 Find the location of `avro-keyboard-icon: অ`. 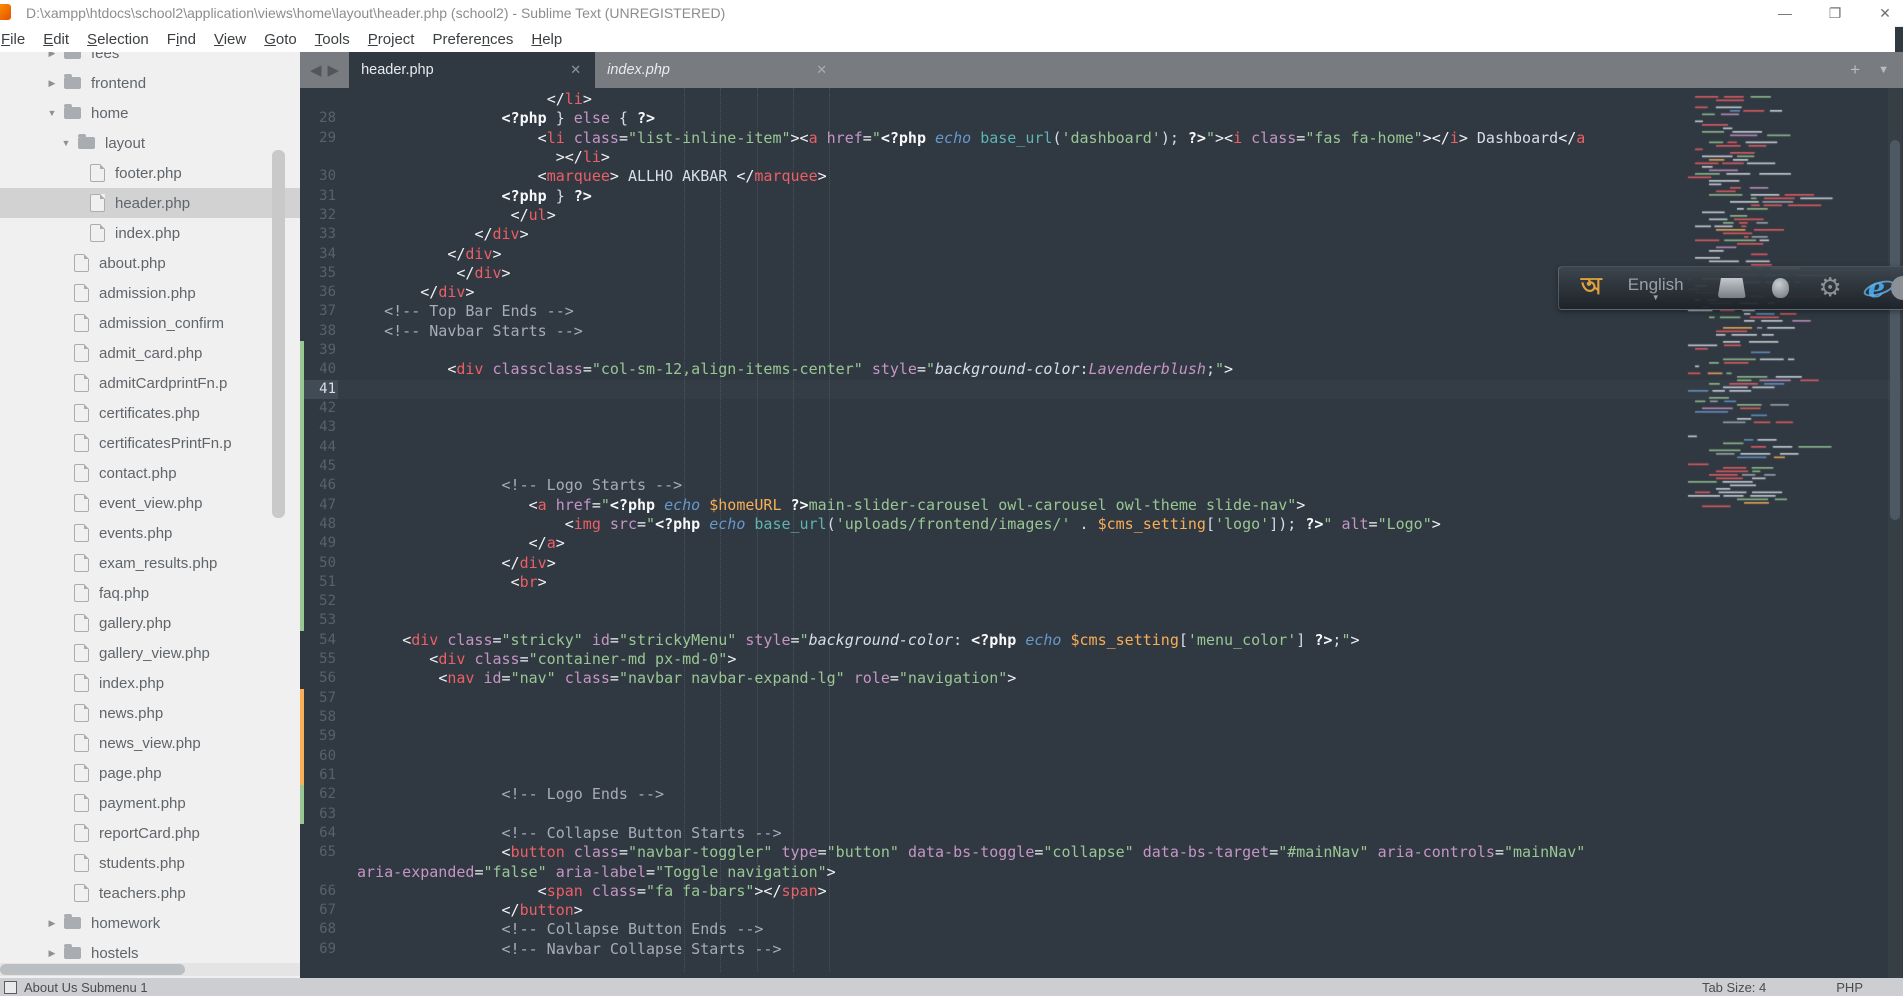

avro-keyboard-icon: অ is located at coordinates (1591, 288).